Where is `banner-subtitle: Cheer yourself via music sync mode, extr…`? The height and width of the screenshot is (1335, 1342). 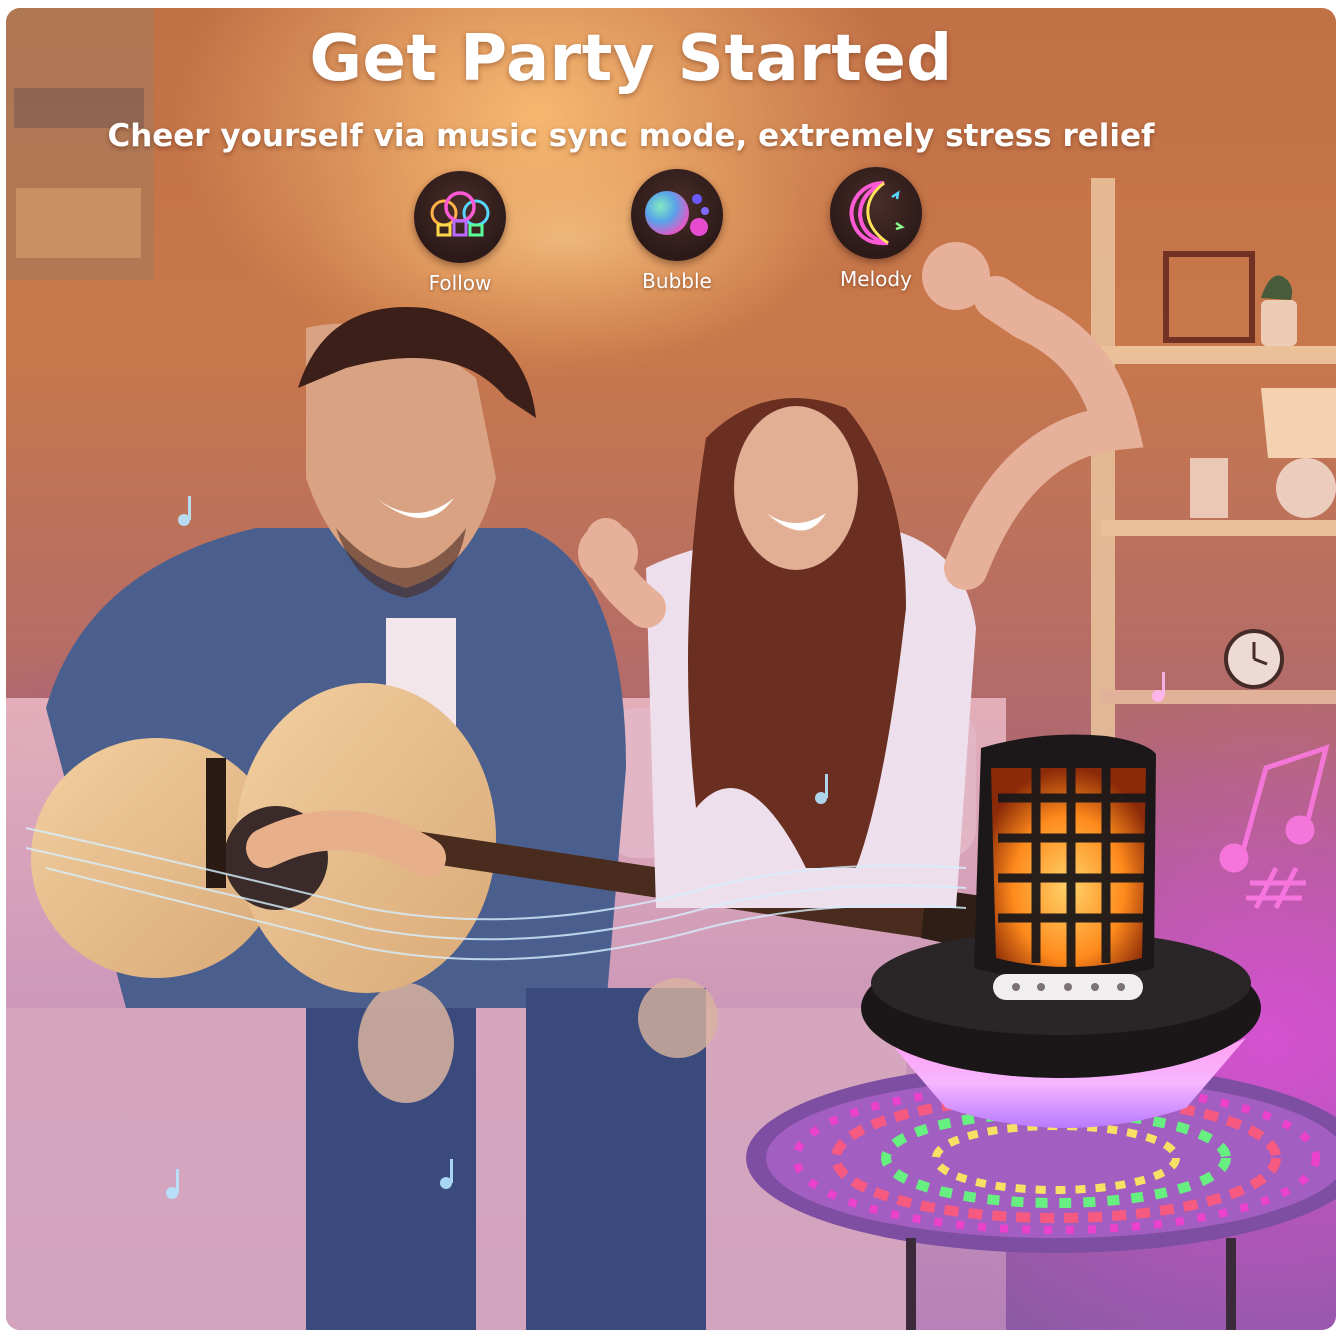
banner-subtitle: Cheer yourself via music sync mode, extr… is located at coordinates (631, 136).